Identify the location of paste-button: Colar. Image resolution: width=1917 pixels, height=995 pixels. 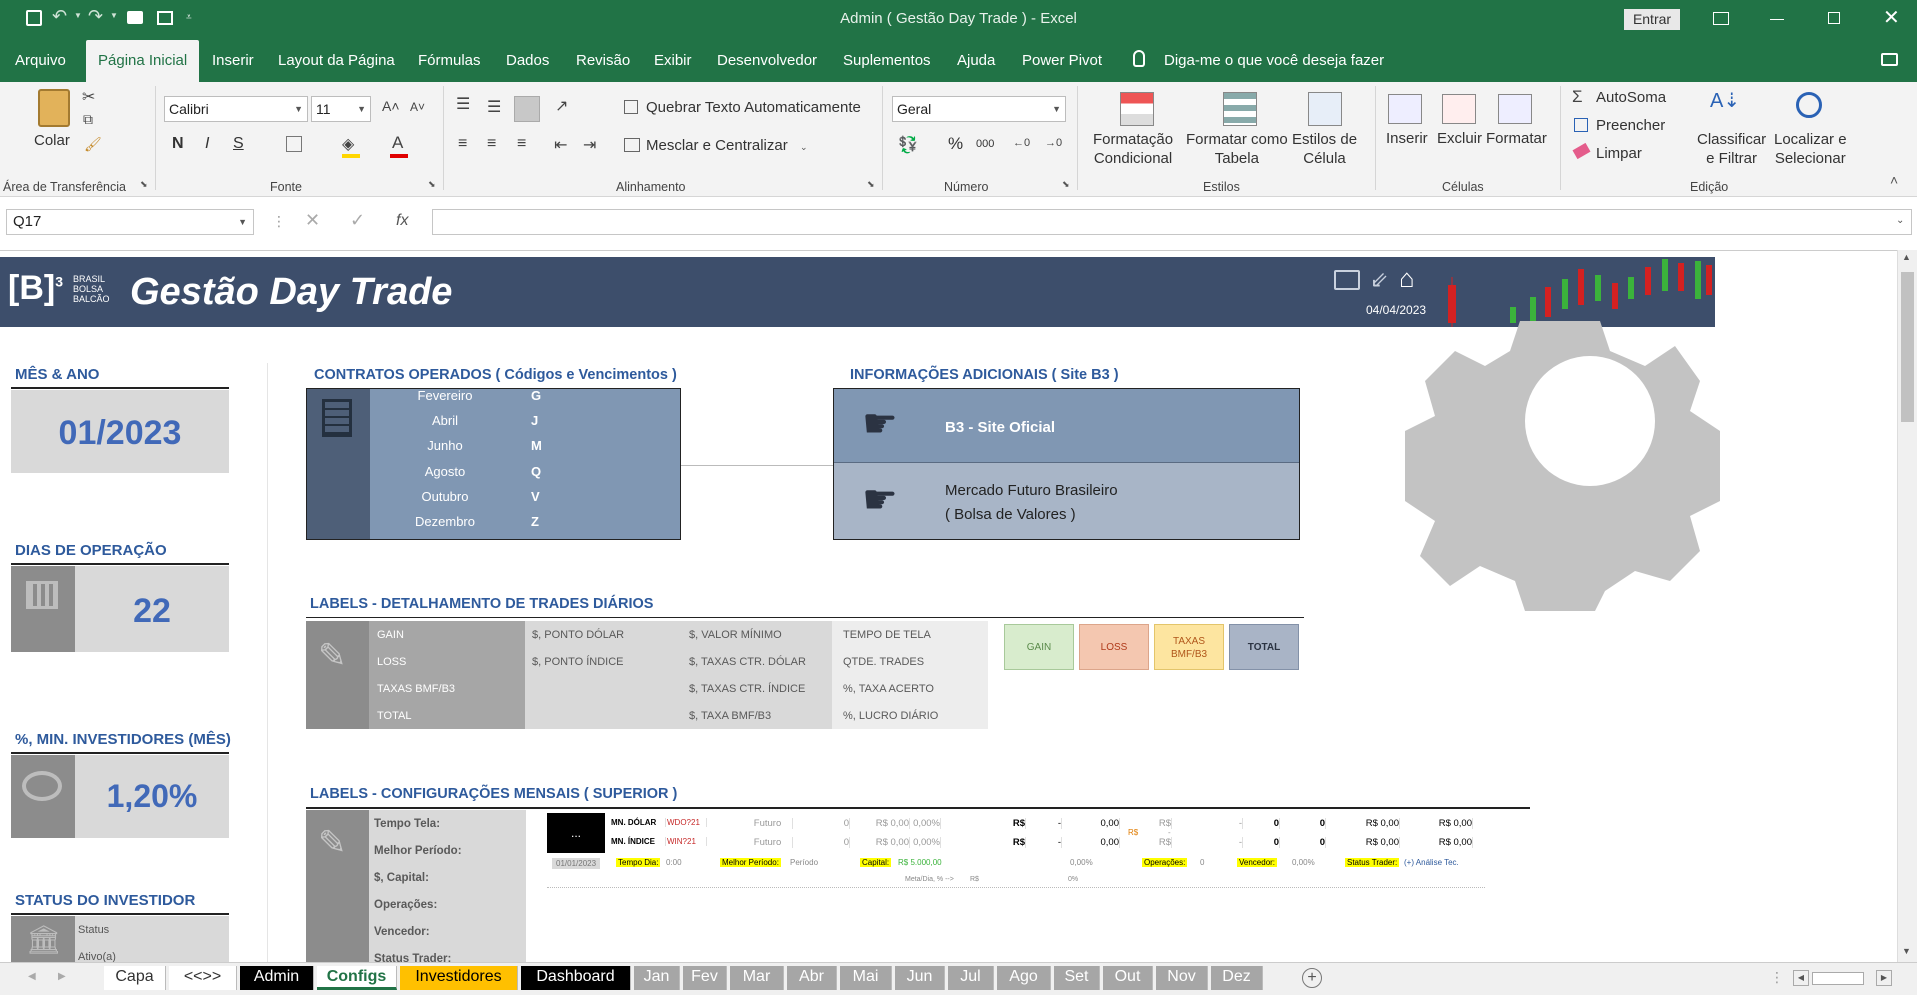
(52, 140).